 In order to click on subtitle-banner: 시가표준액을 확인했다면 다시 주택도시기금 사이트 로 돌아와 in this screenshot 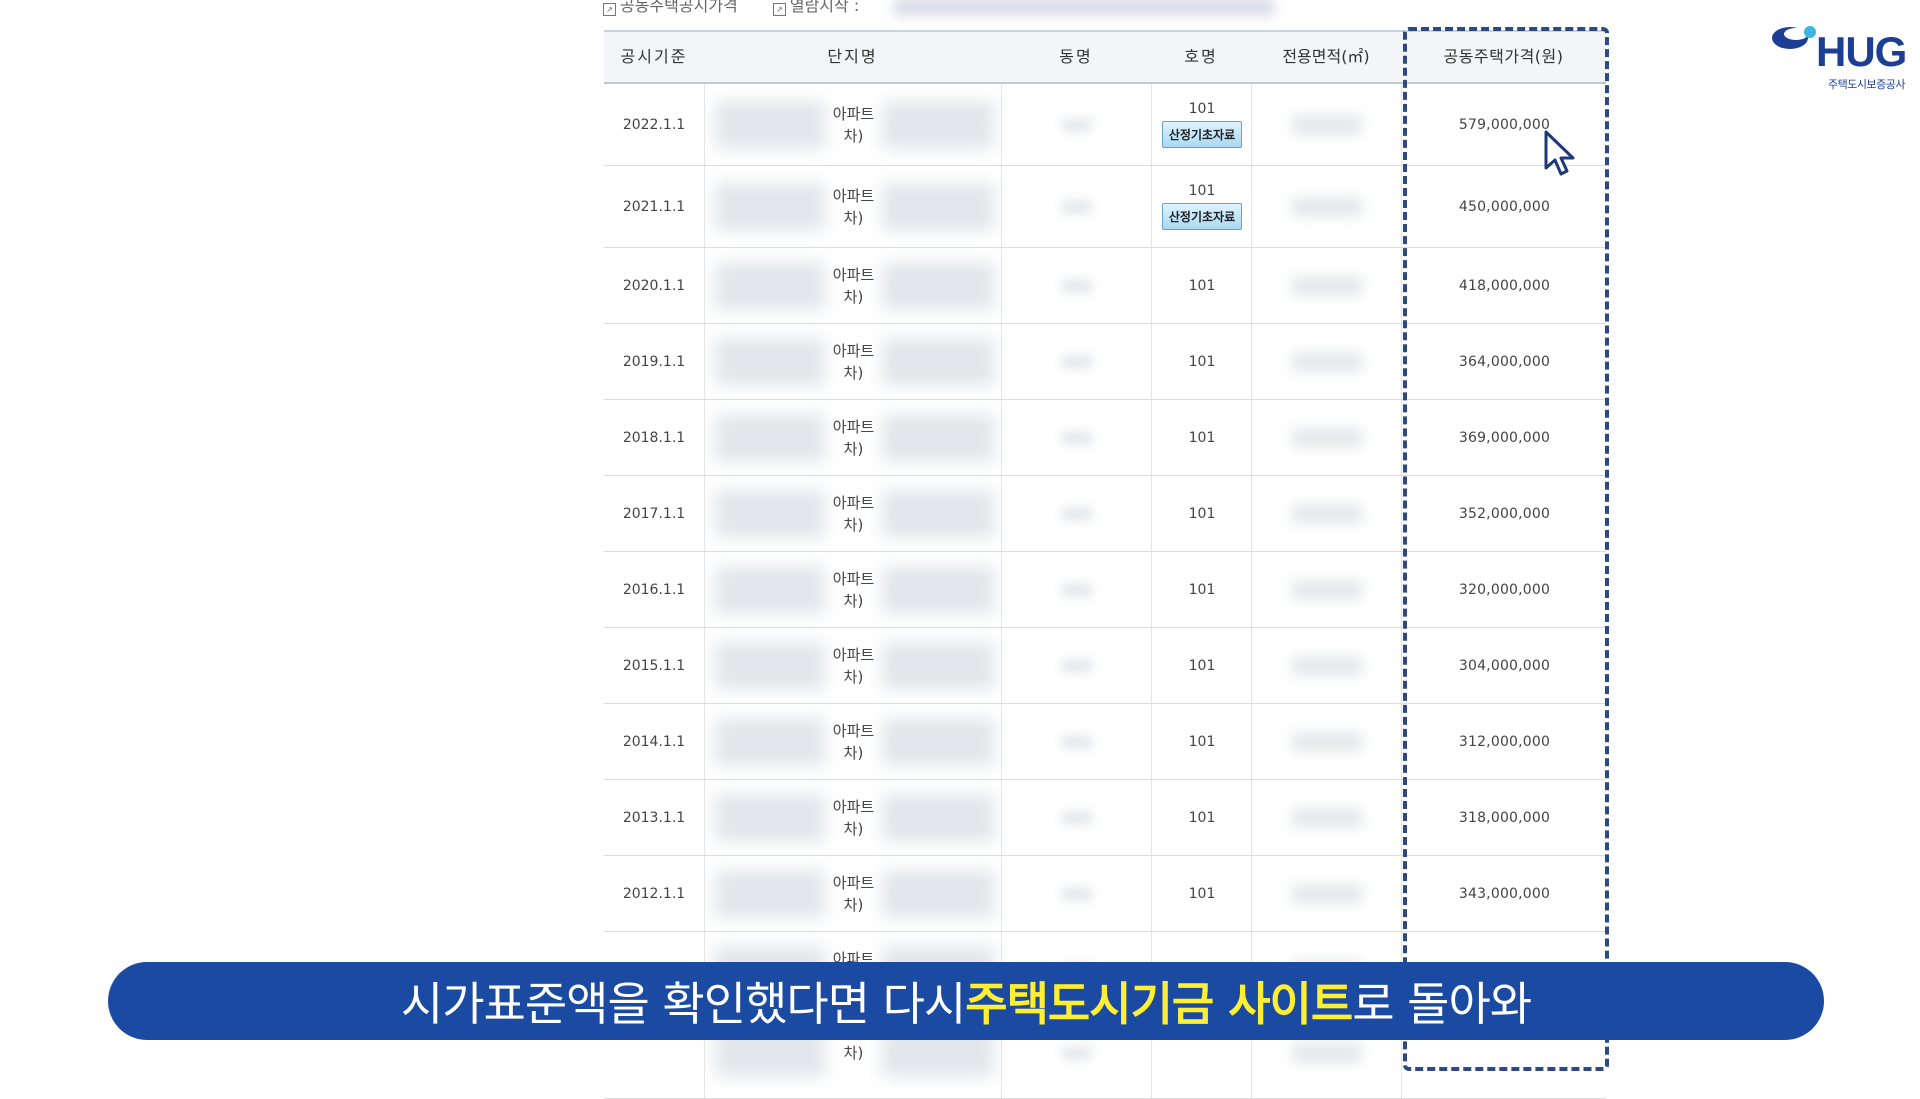, I will do `click(966, 1001)`.